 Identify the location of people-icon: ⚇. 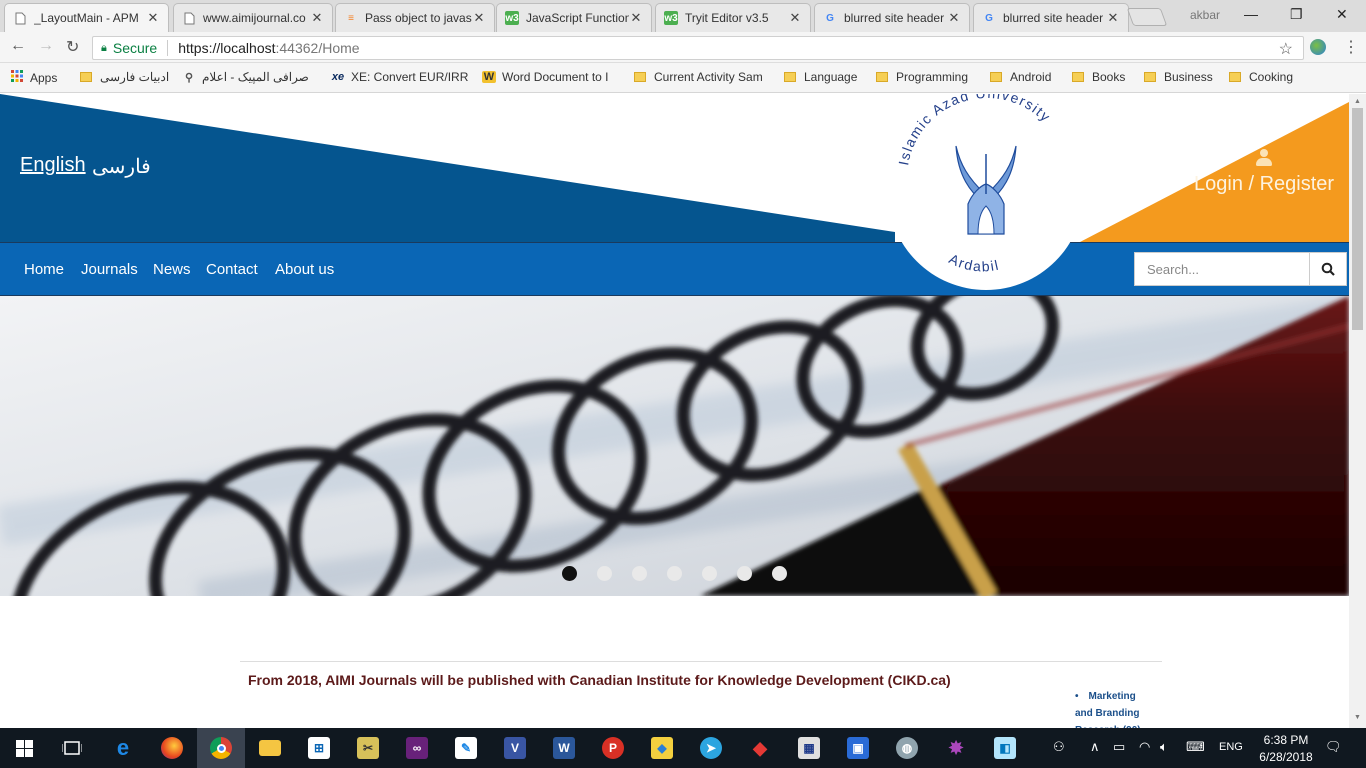
(1059, 747).